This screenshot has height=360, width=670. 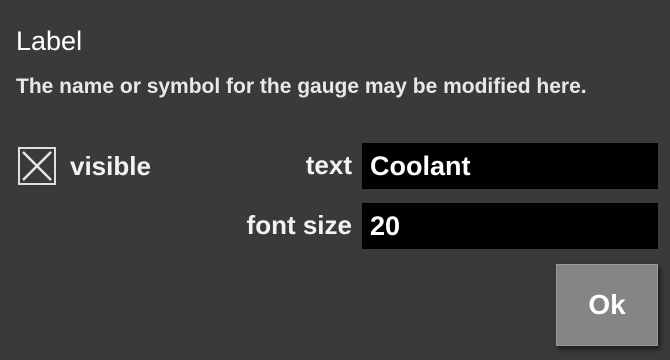 I want to click on font-size-input, so click(x=510, y=226).